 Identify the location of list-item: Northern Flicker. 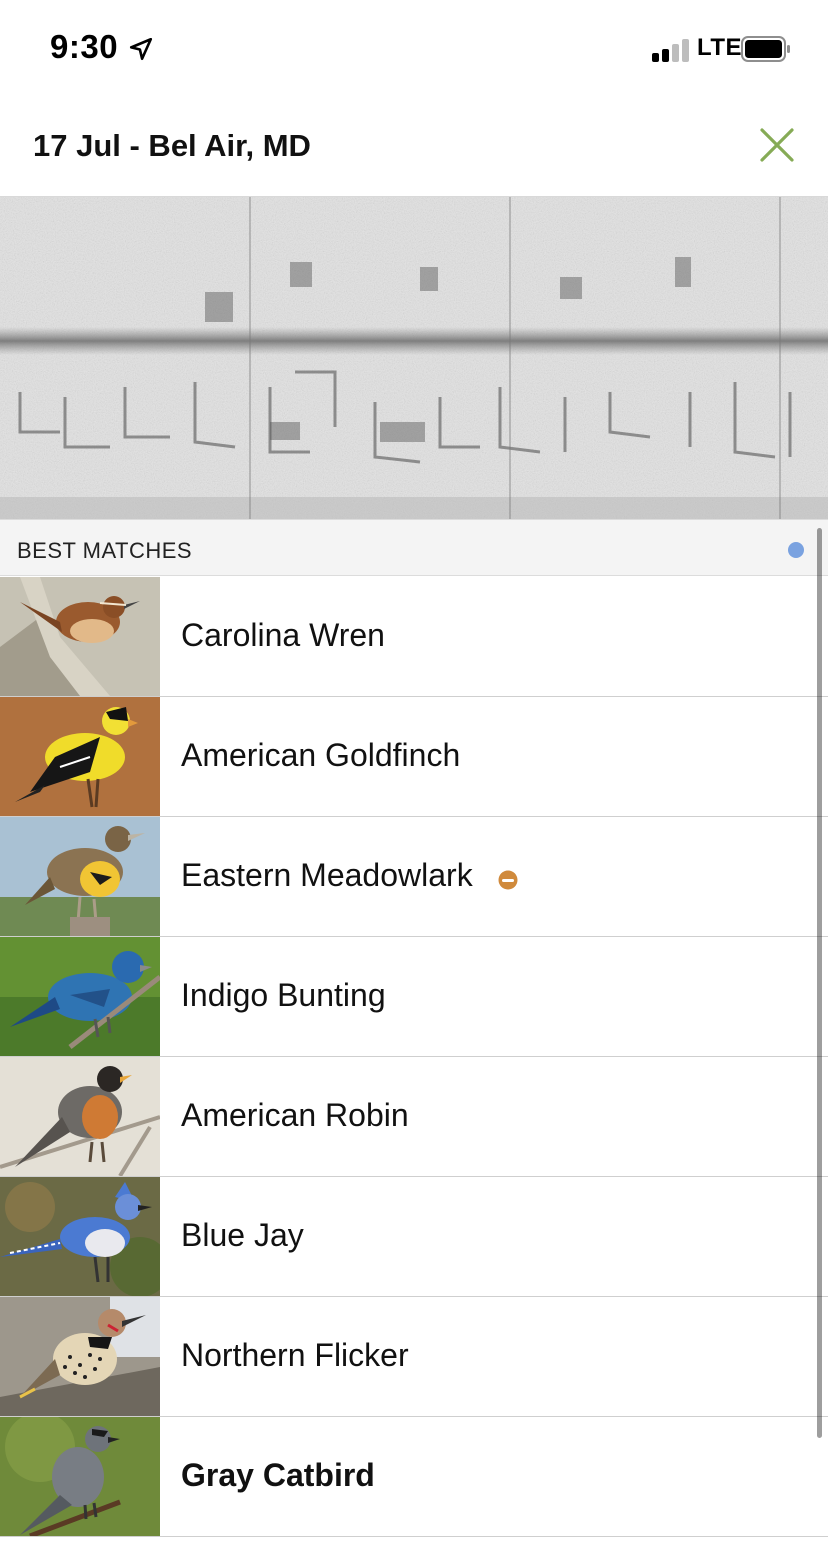
(414, 1357).